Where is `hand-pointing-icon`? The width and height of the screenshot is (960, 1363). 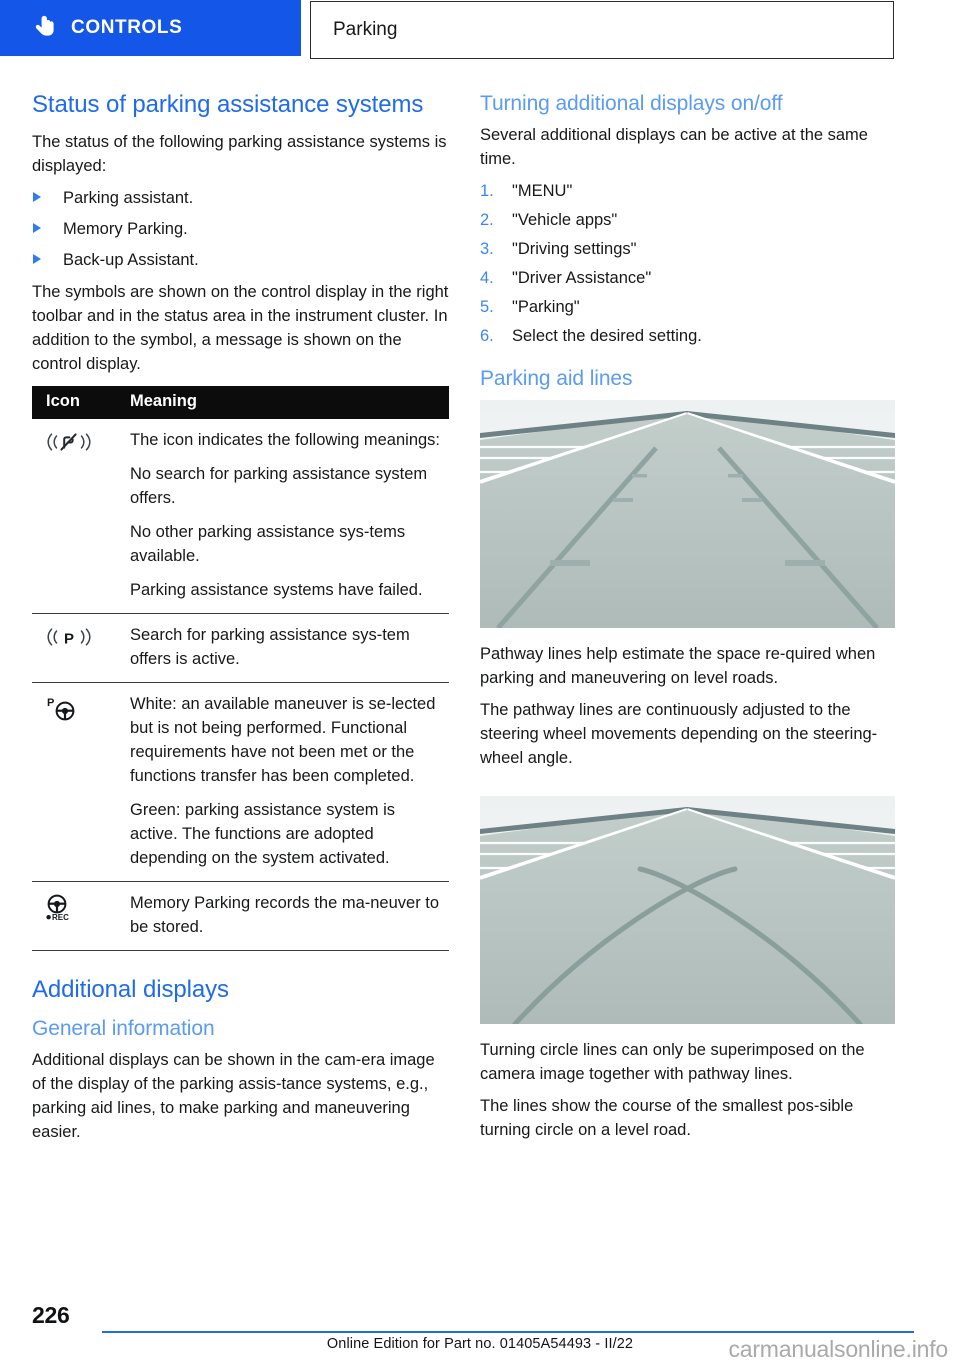
hand-pointing-icon is located at coordinates (44, 25).